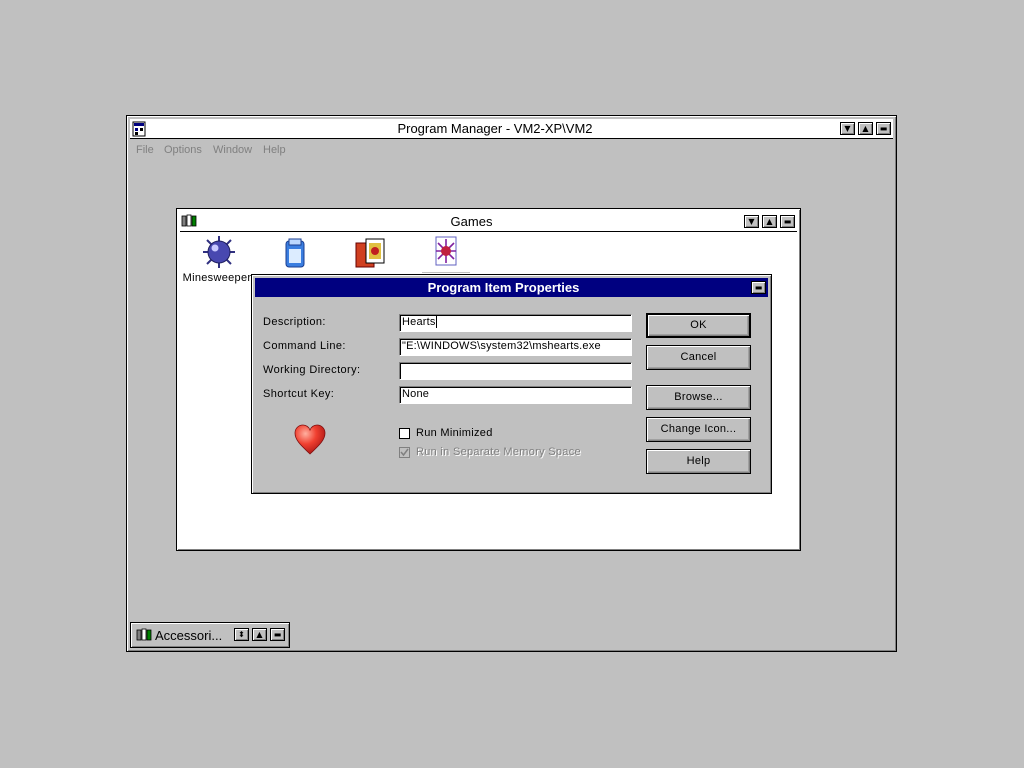  I want to click on games-arrange-button: ▼, so click(751, 221).